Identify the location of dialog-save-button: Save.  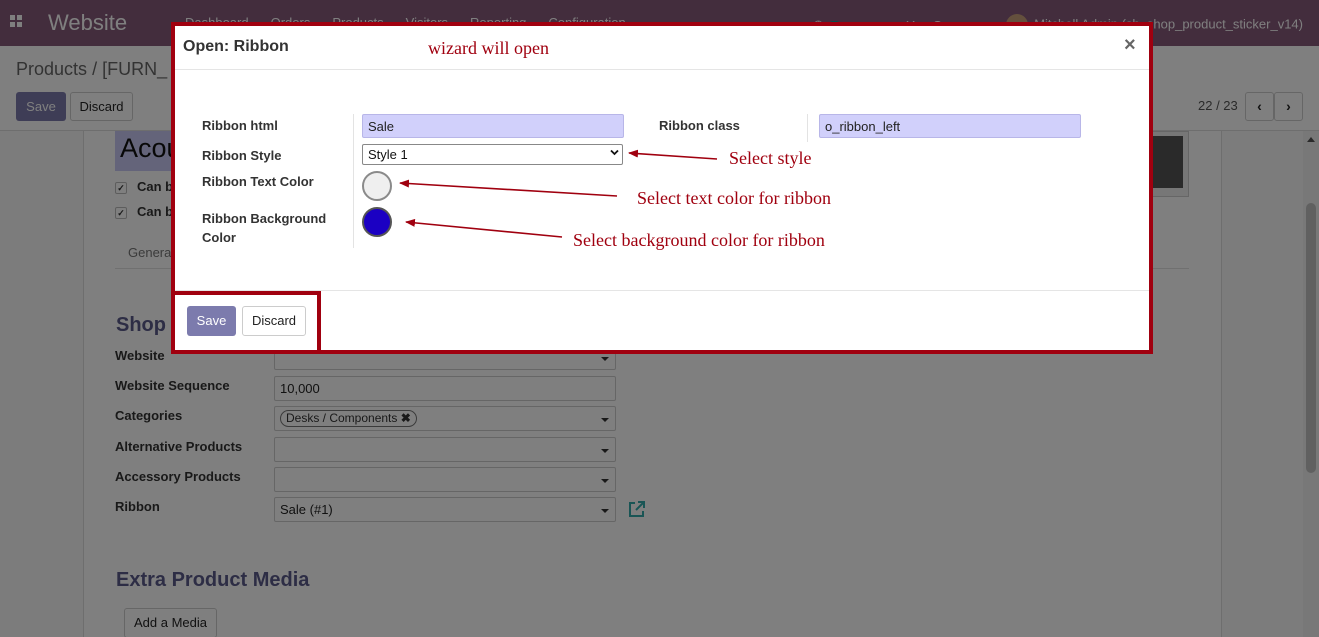
(211, 321).